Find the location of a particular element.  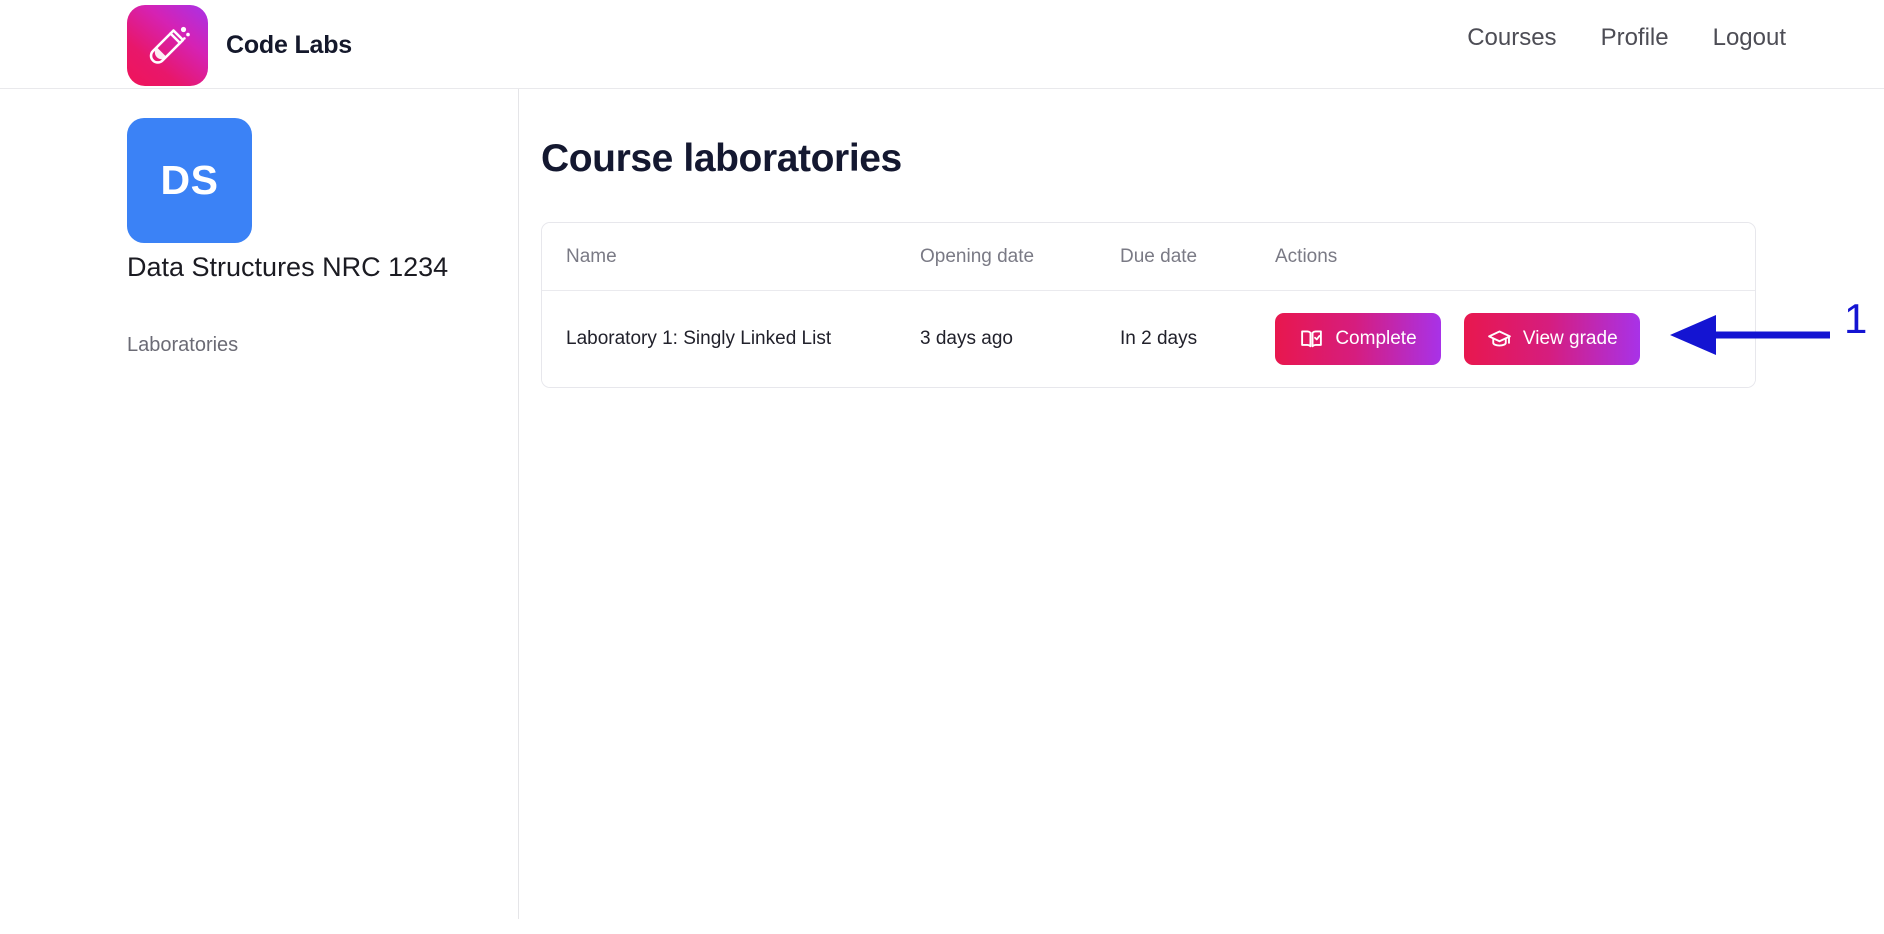

brand: Code Labs is located at coordinates (239, 45).